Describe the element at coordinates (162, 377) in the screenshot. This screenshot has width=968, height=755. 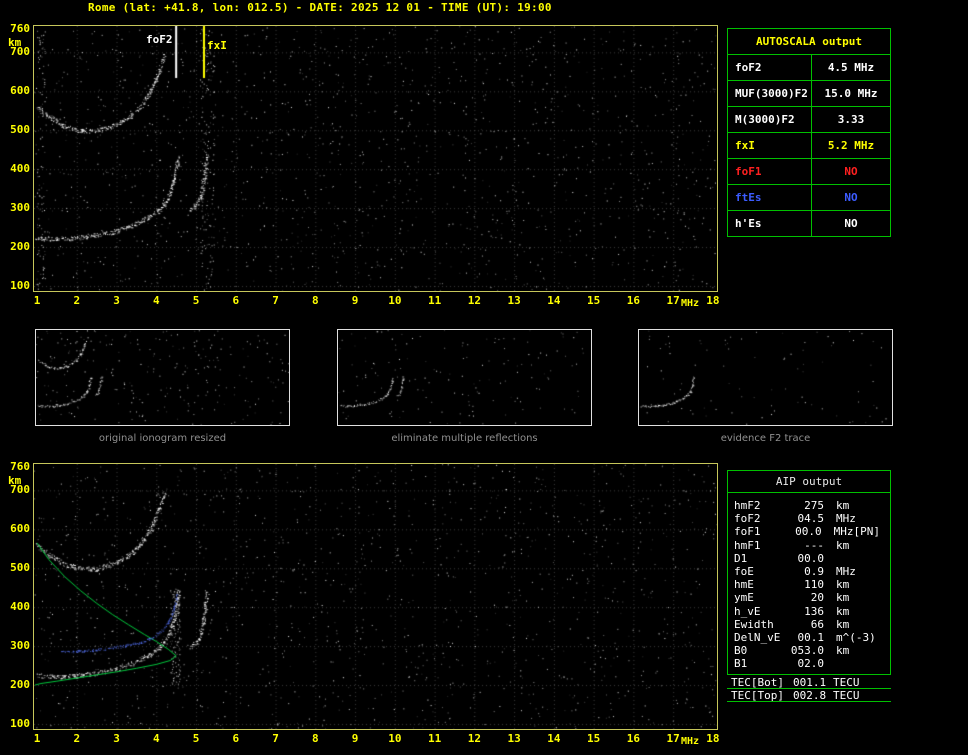
I see `thumbnail-original-ionogram` at that location.